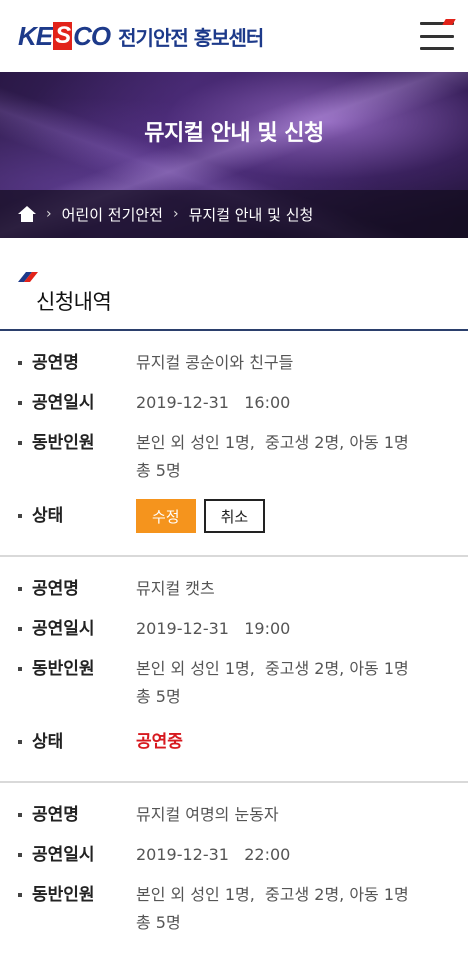 The width and height of the screenshot is (468, 959). I want to click on breadcrumb: › 어린이 전기안전 › 뮤지컬 안내 및 신청, so click(234, 214).